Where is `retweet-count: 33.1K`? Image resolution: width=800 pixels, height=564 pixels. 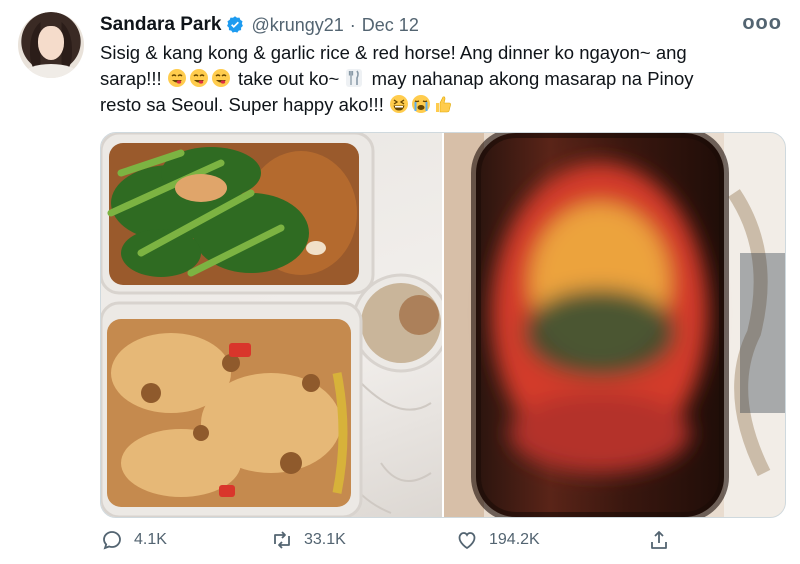
retweet-count: 33.1K is located at coordinates (325, 539).